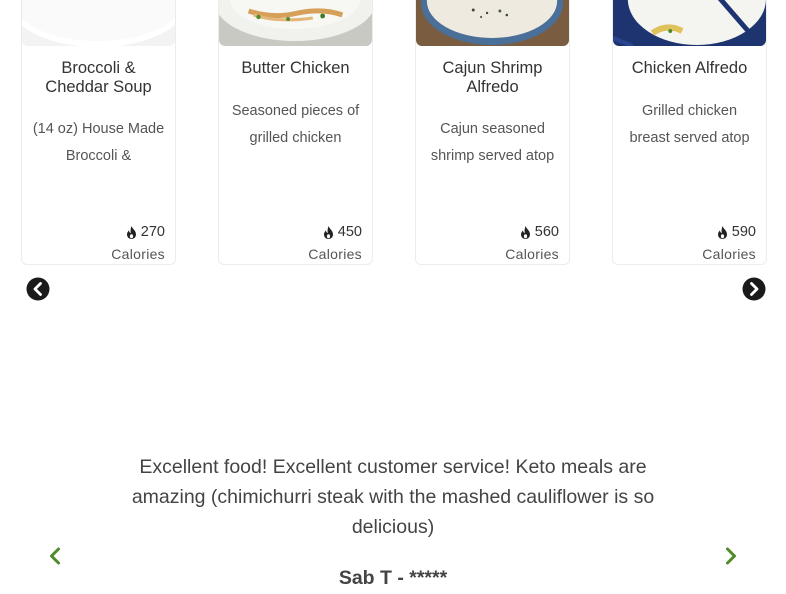 This screenshot has height=594, width=786. What do you see at coordinates (393, 578) in the screenshot?
I see `testimonial-author: Sab T - *****` at bounding box center [393, 578].